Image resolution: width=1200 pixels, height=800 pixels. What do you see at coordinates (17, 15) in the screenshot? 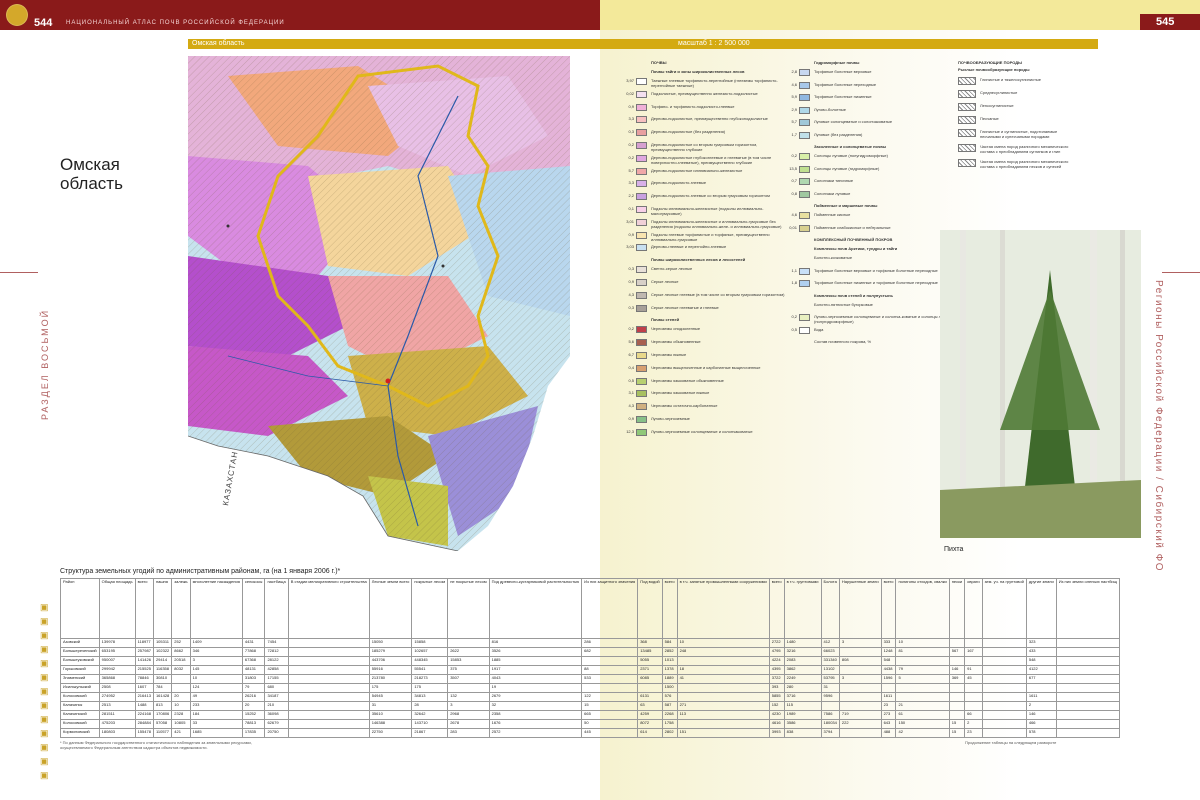
I see `emblem-icon` at bounding box center [17, 15].